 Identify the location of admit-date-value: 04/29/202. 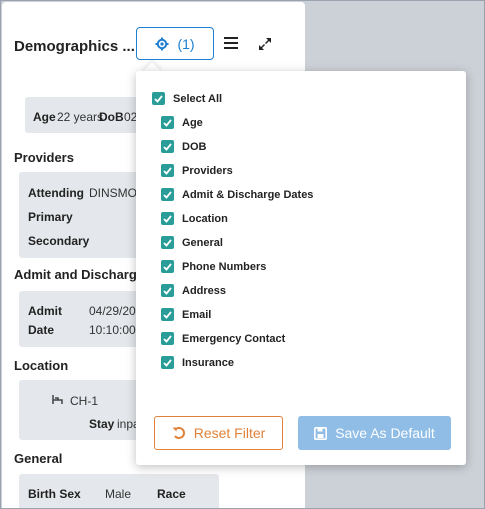
(116, 311).